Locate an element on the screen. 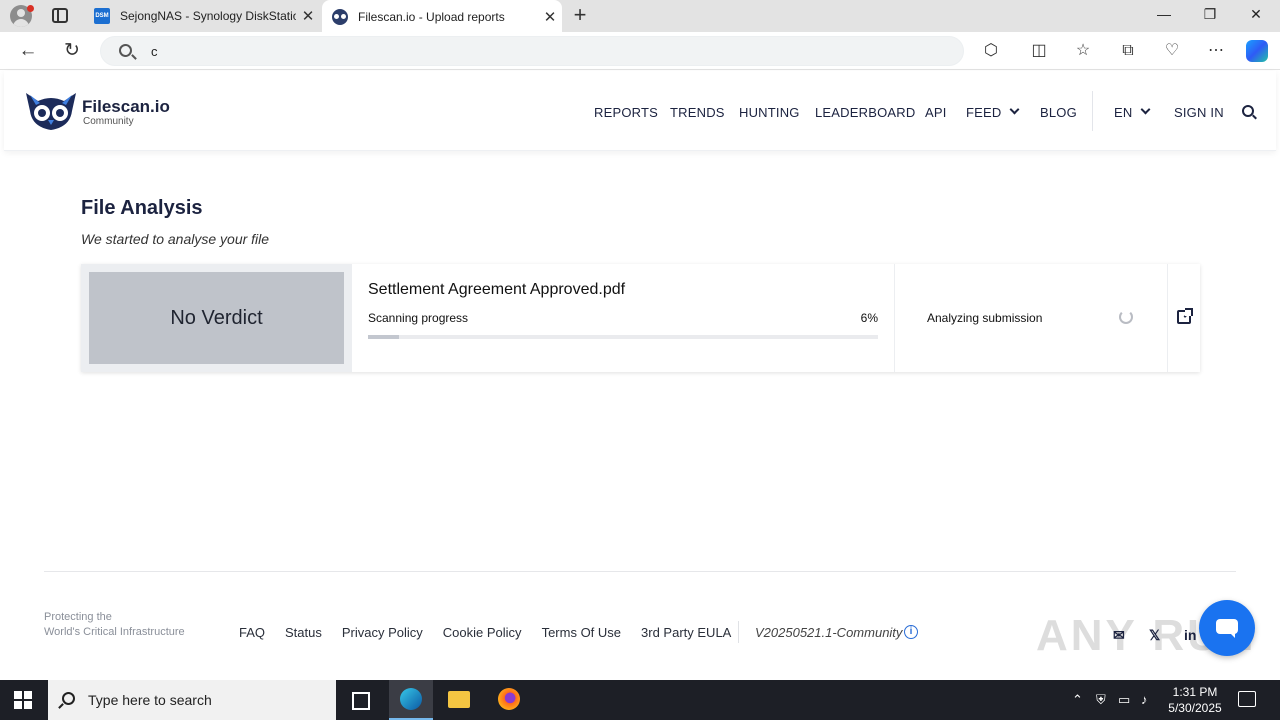  refresh-icon: ↻ is located at coordinates (72, 51).